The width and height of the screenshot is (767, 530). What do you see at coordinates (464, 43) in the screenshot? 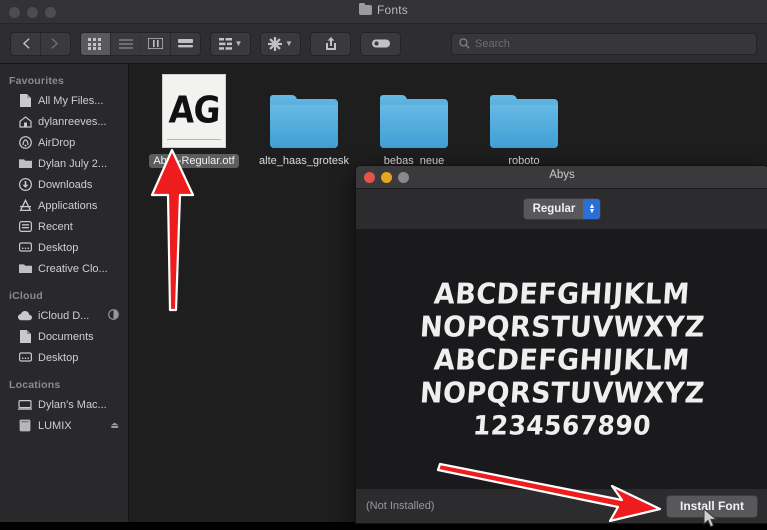
I see `search-icon` at bounding box center [464, 43].